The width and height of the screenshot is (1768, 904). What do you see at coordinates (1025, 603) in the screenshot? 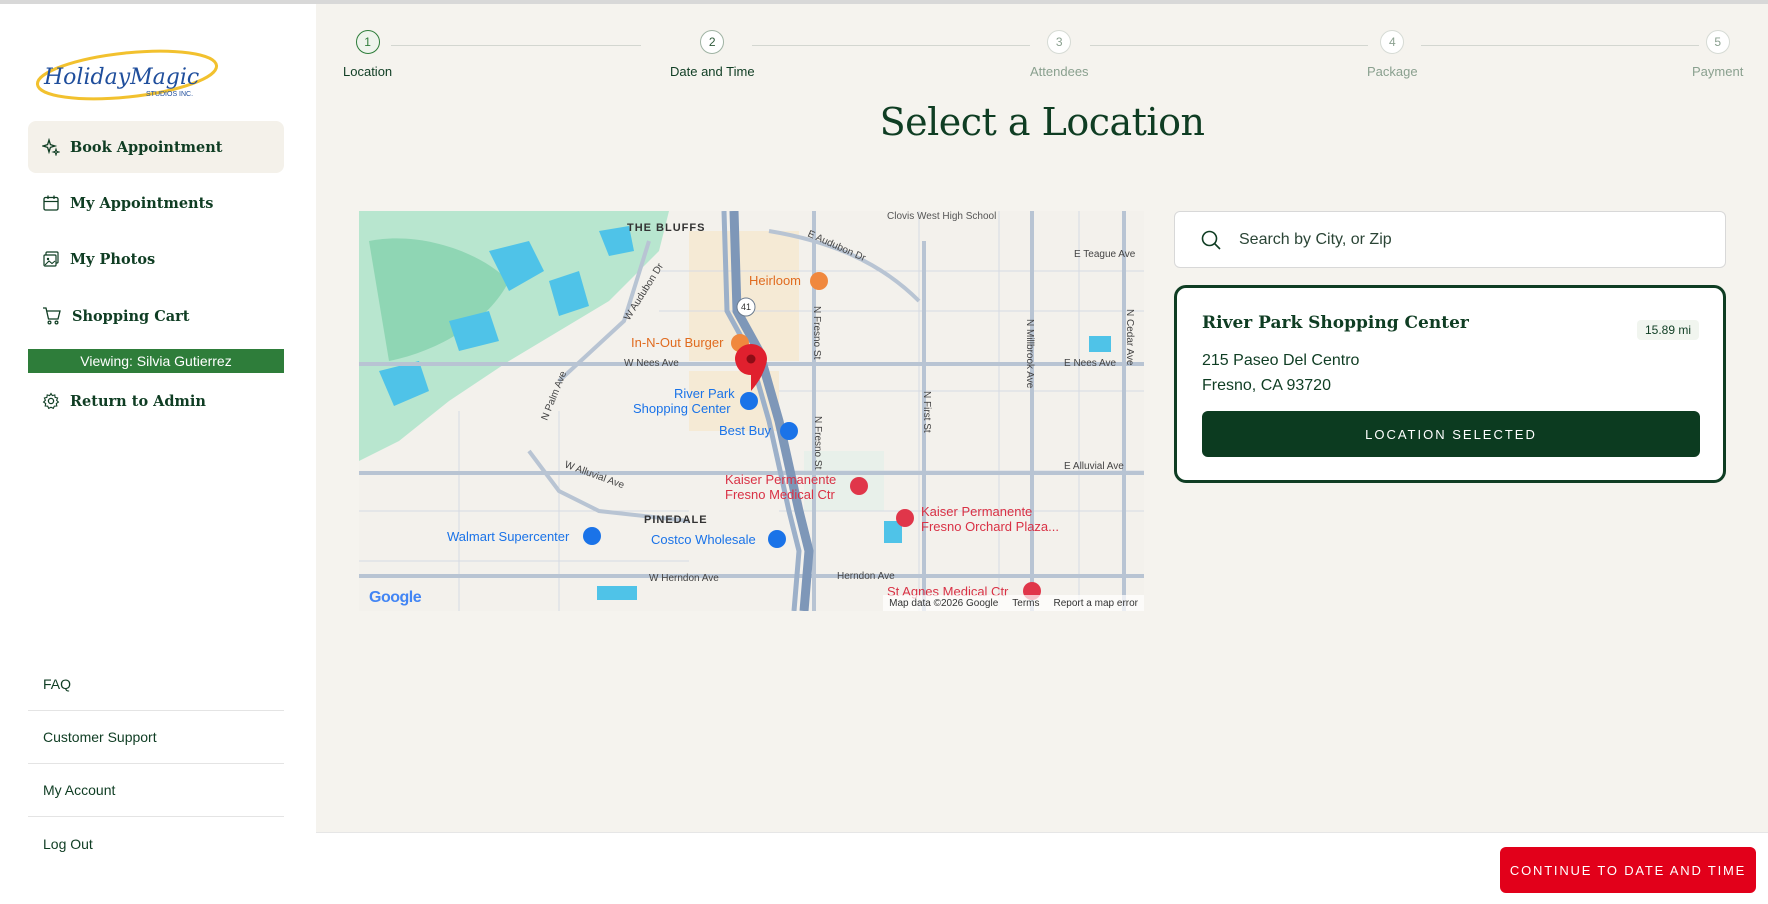
I see `map-terms-link: Terms` at bounding box center [1025, 603].